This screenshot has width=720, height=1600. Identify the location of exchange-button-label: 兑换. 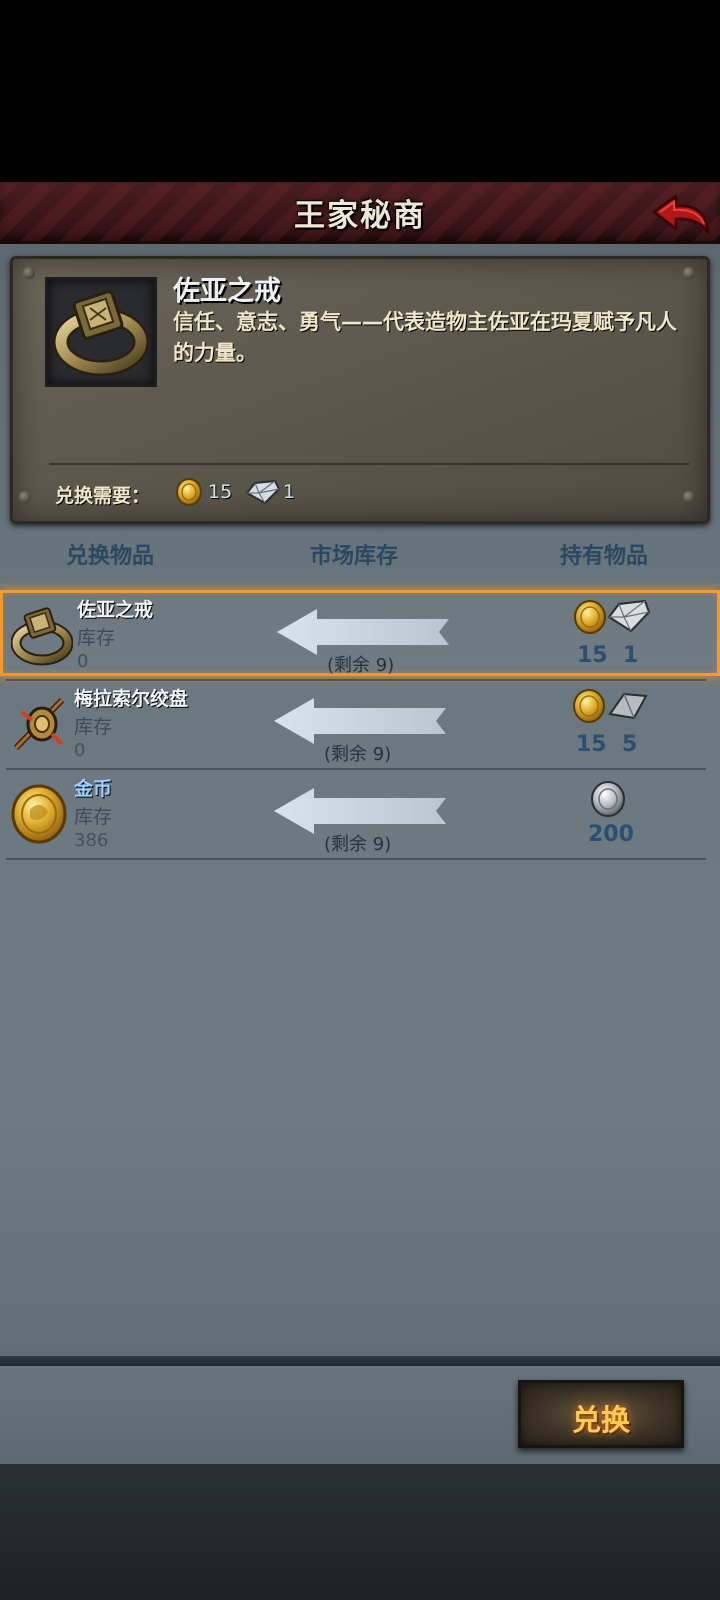
(600, 1420).